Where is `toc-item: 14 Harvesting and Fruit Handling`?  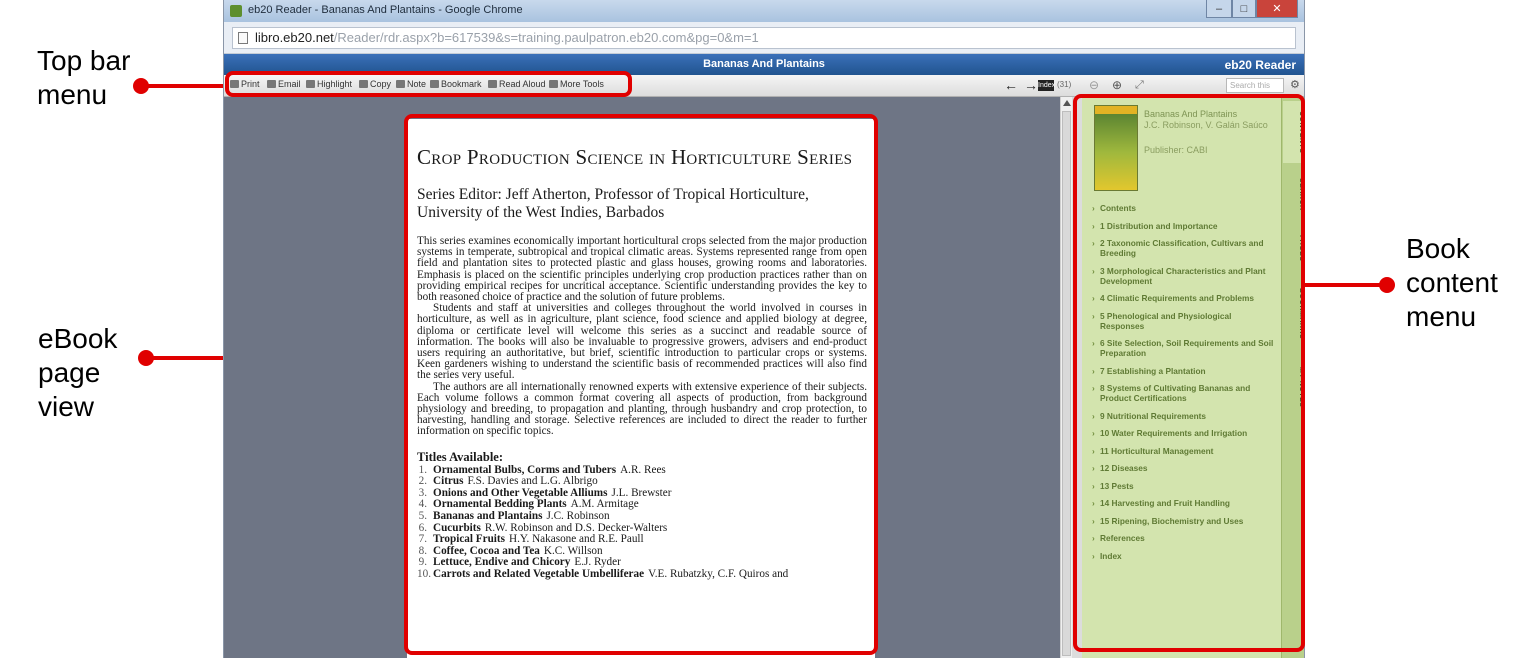
toc-item: 14 Harvesting and Fruit Handling is located at coordinates (1184, 503).